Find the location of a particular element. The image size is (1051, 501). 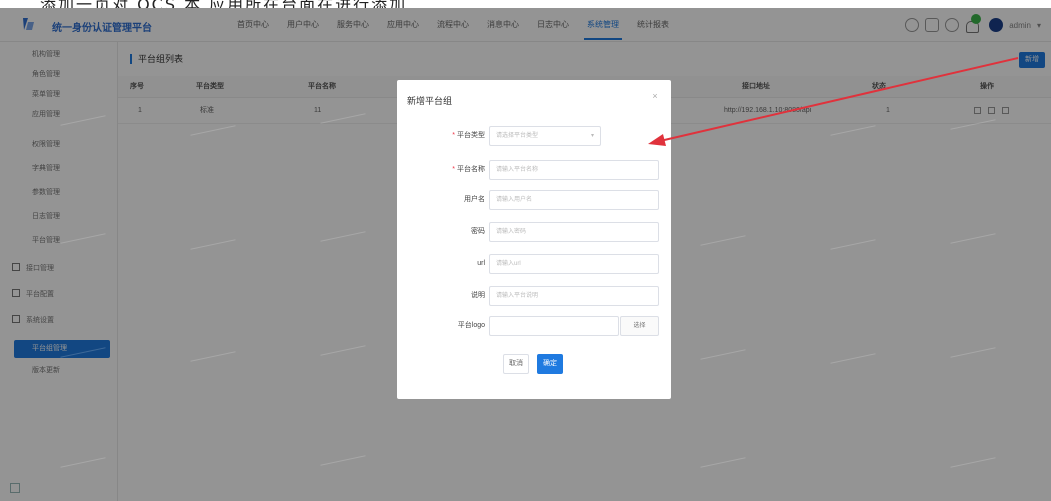

field-label: * 平台名称 is located at coordinates (468, 170).